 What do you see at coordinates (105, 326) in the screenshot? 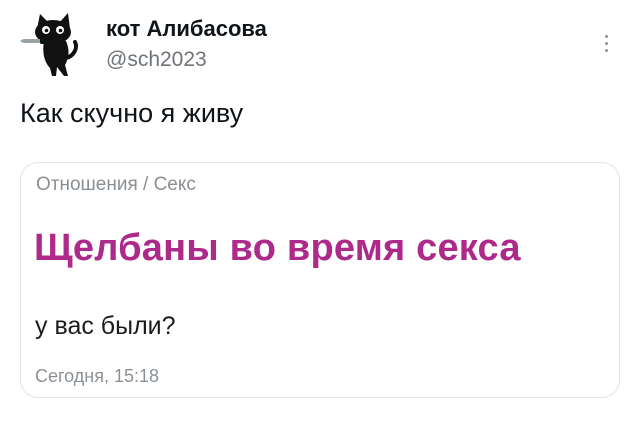
I see `card-body-text: у вас были?` at bounding box center [105, 326].